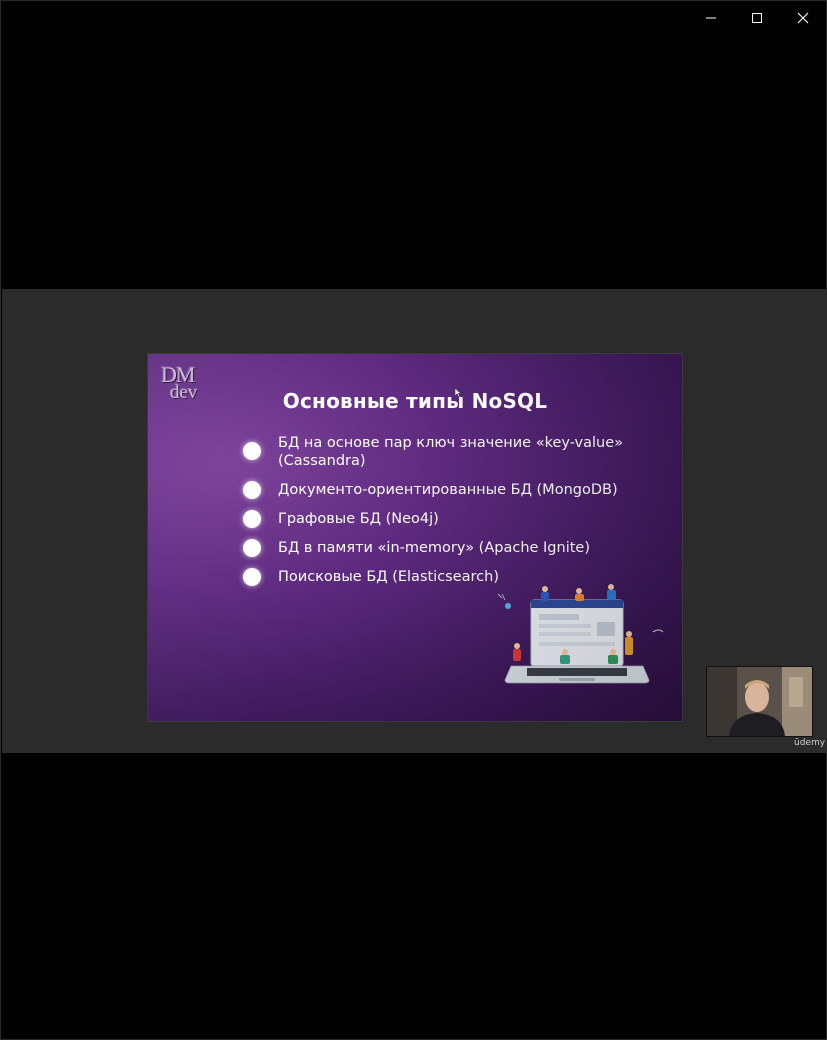 This screenshot has width=827, height=1040. I want to click on minimize-button, so click(711, 18).